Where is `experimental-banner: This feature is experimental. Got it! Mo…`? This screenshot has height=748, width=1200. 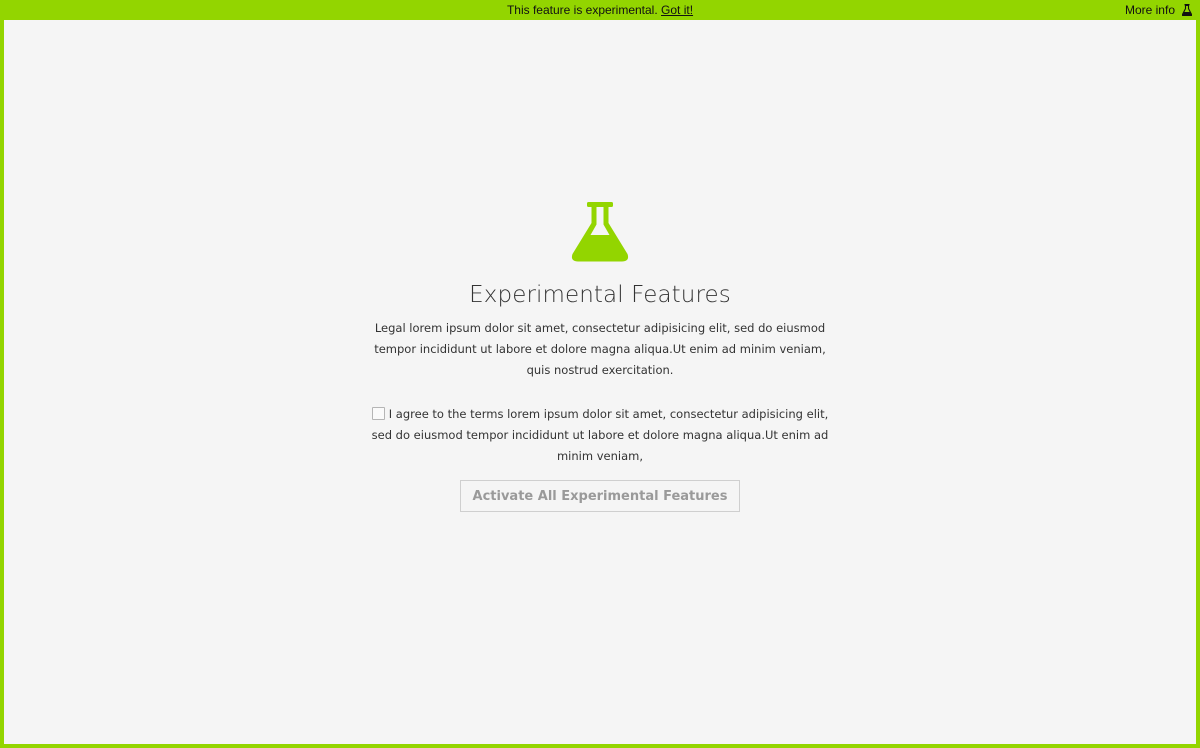 experimental-banner: This feature is experimental. Got it! Mo… is located at coordinates (600, 10).